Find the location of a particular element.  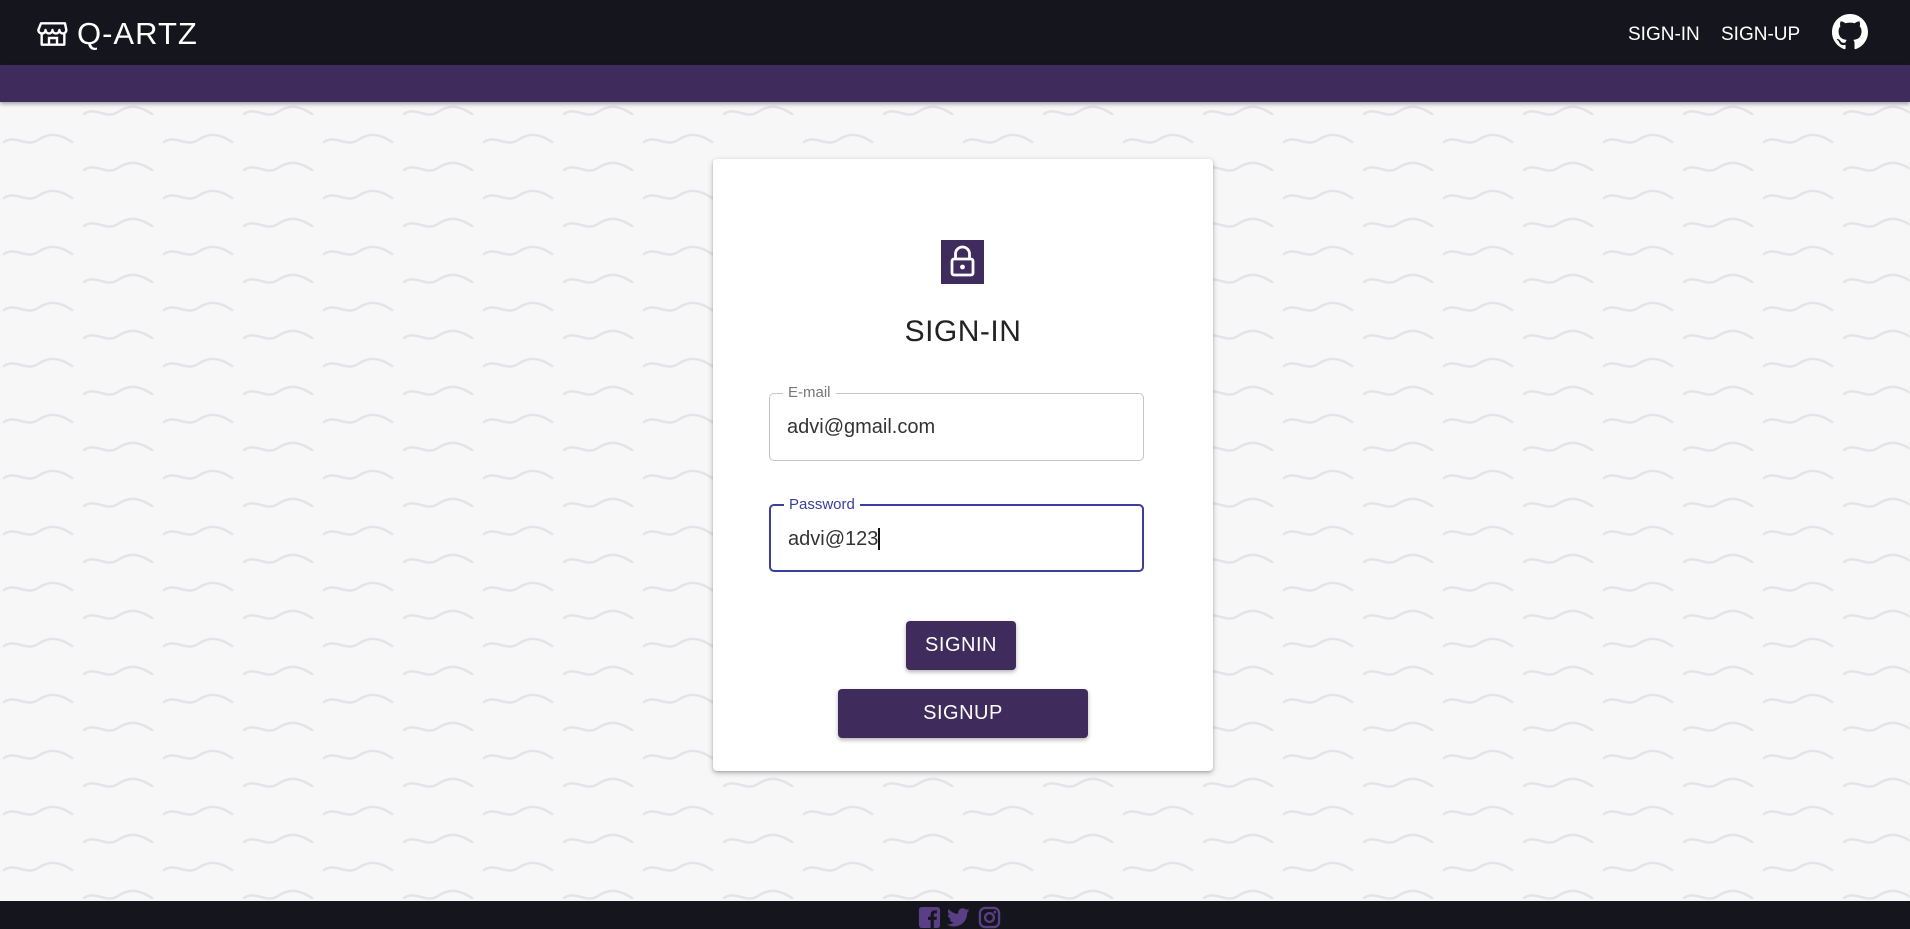

twitter-icon is located at coordinates (958, 917).